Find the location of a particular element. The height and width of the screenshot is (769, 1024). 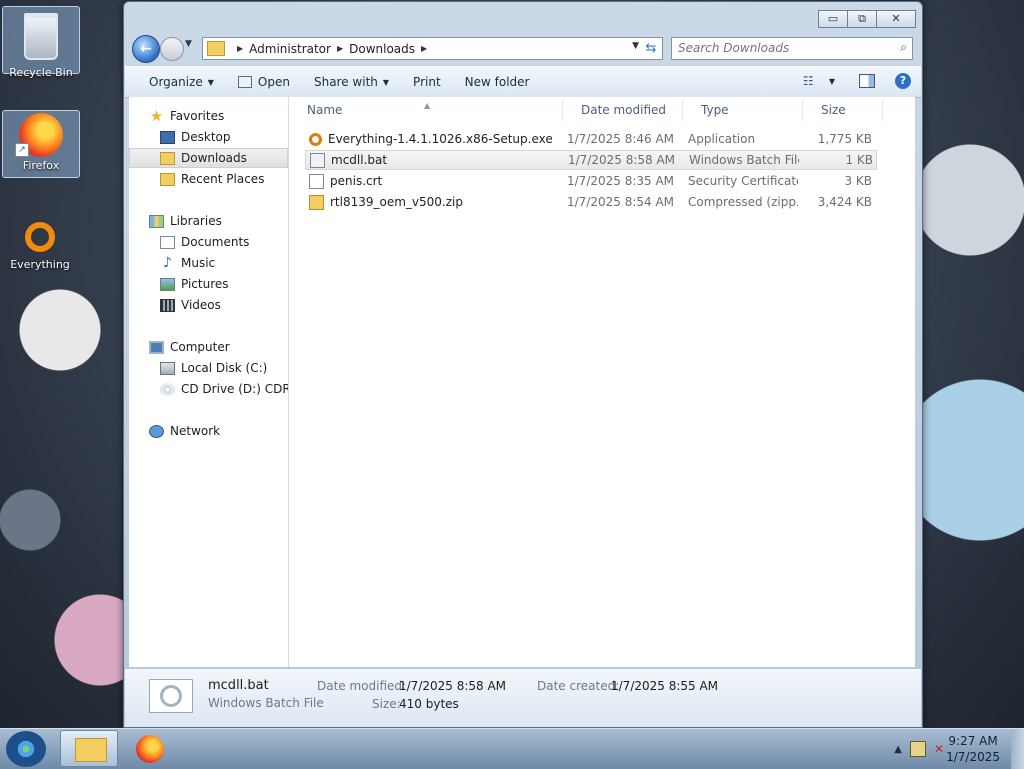

date-modified-label: Date modified: is located at coordinates (362, 686).